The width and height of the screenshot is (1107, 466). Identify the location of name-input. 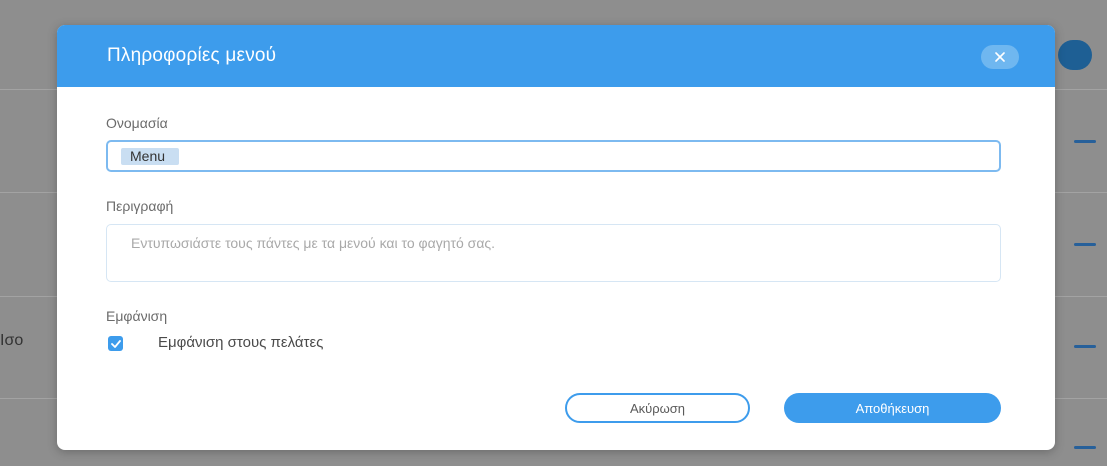
(553, 156).